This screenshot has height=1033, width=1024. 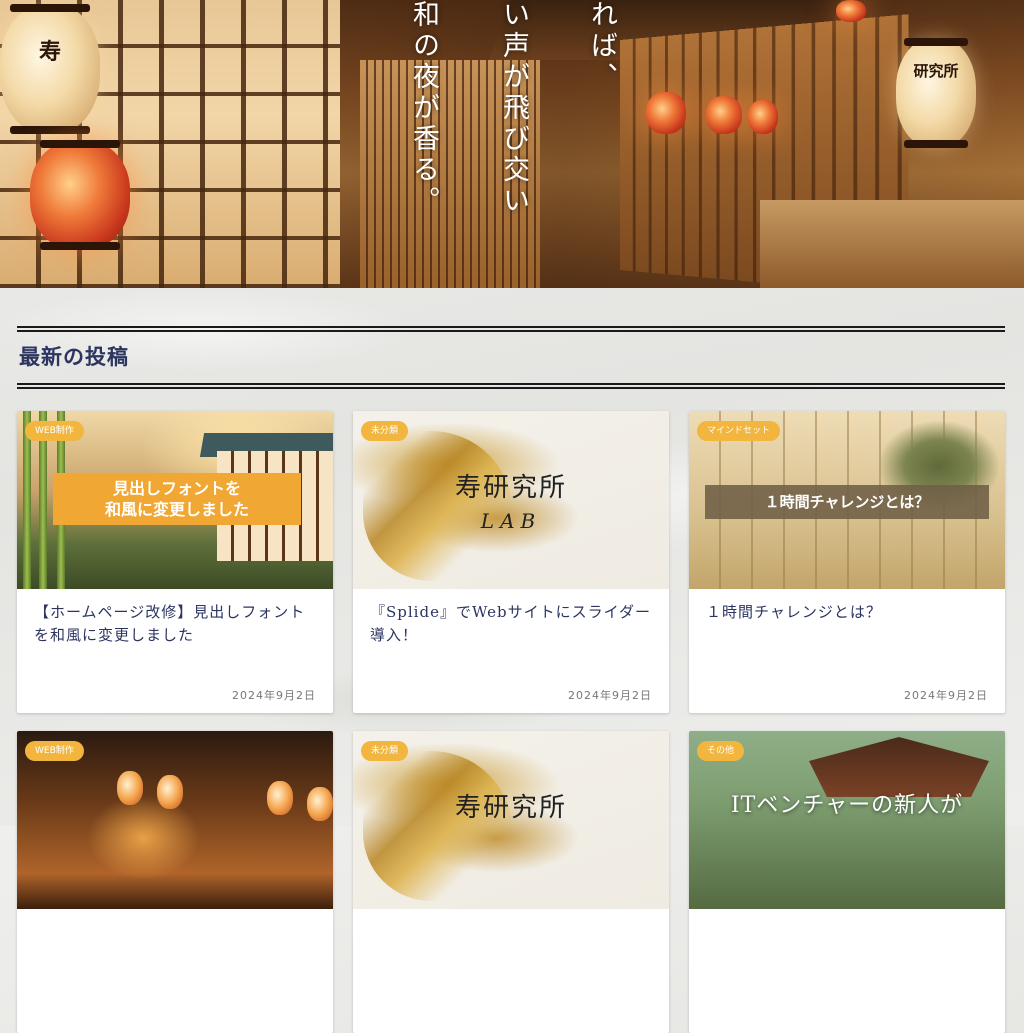 I want to click on lantern-red-left, so click(x=80, y=195).